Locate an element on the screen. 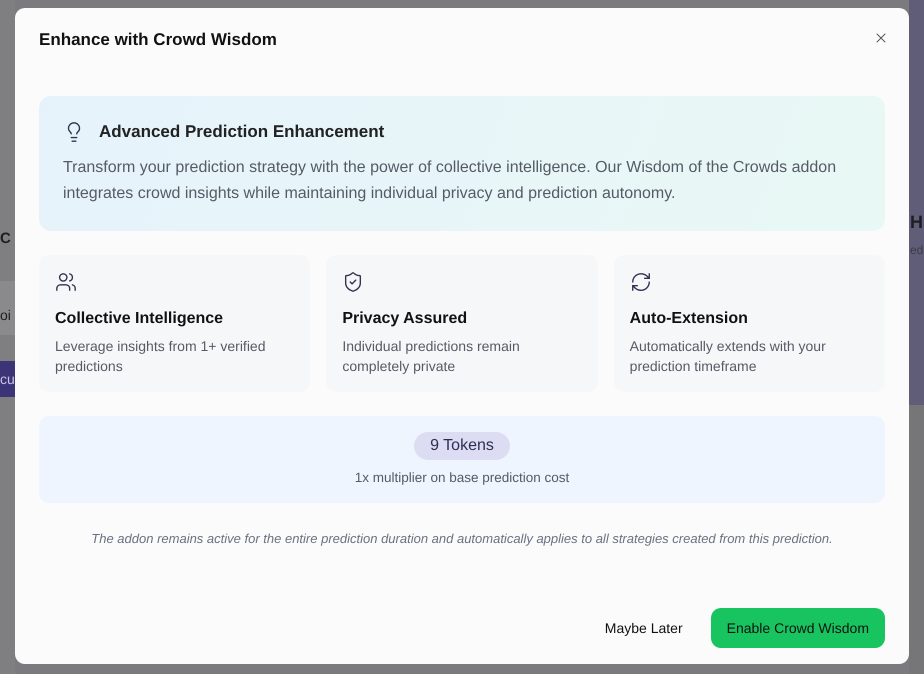 The width and height of the screenshot is (924, 674). feature-text: Leverage insights from 1+ verified predictions is located at coordinates (160, 356).